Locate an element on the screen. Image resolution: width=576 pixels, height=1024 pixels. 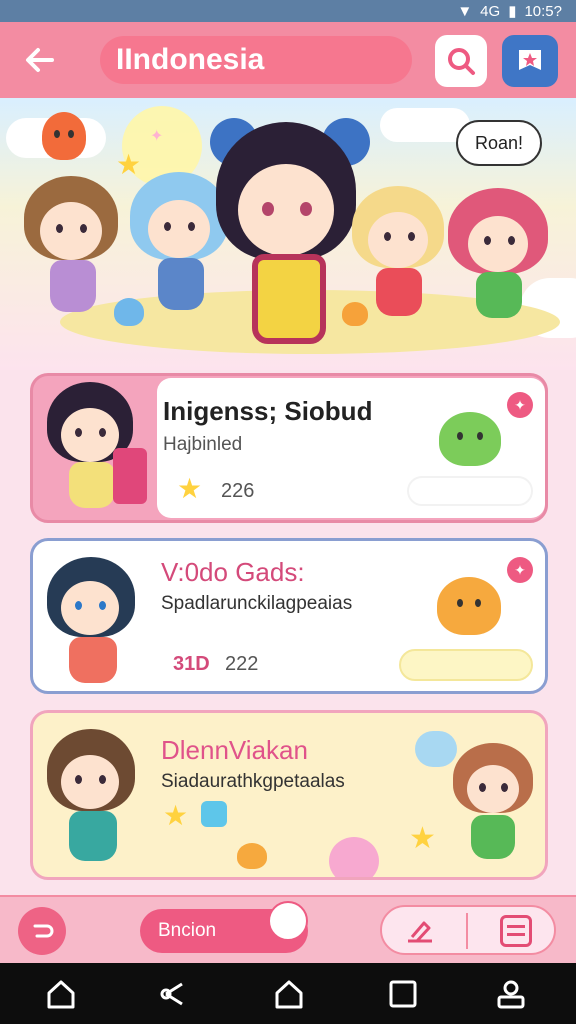
share-icon is located at coordinates (175, 994).